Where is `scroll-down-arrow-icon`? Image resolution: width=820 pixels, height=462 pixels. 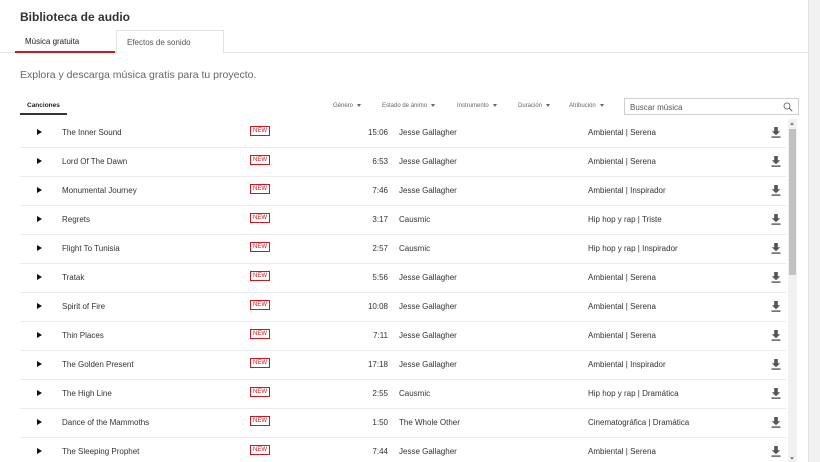 scroll-down-arrow-icon is located at coordinates (792, 458).